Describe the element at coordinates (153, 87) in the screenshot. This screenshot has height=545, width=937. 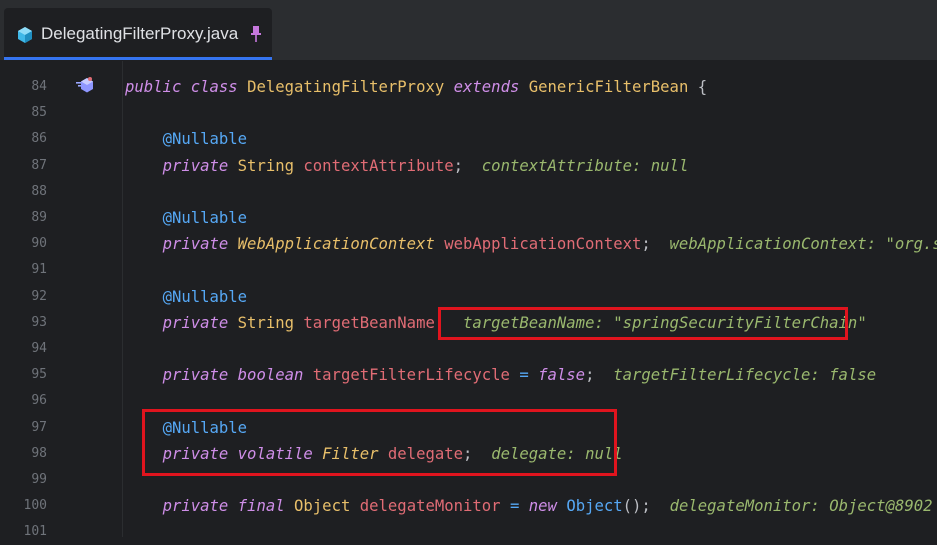
I see `code-token: public` at that location.